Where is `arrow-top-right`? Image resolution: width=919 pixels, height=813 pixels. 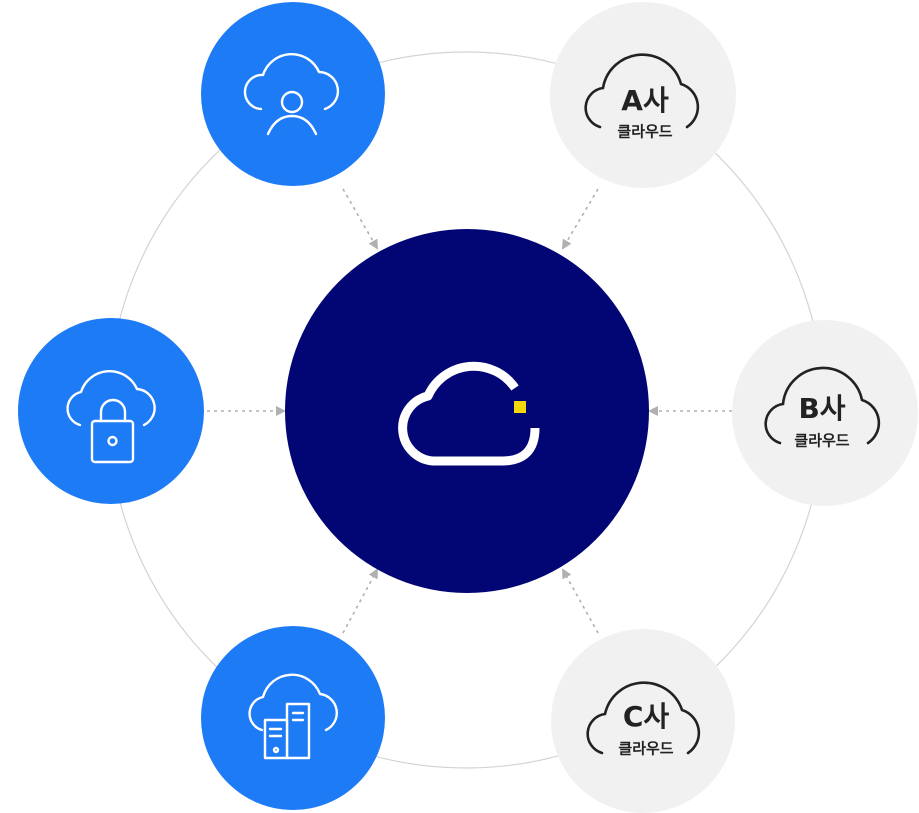
arrow-top-right is located at coordinates (580, 219).